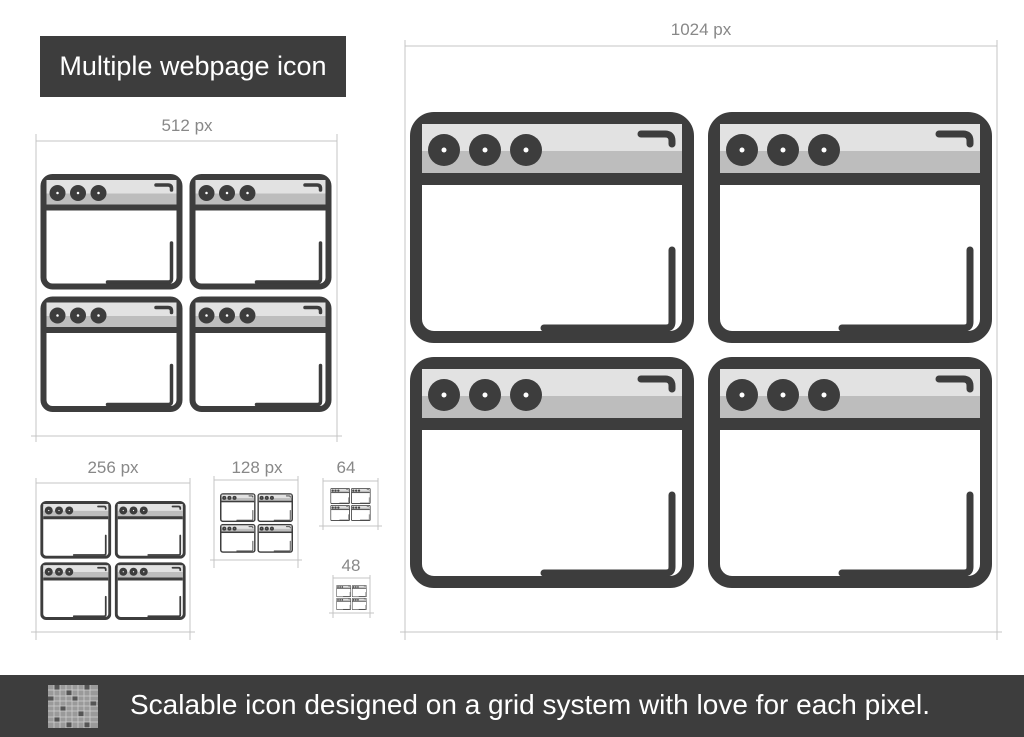 Image resolution: width=1024 pixels, height=737 pixels. What do you see at coordinates (73, 706) in the screenshot?
I see `pixel-grid-icon` at bounding box center [73, 706].